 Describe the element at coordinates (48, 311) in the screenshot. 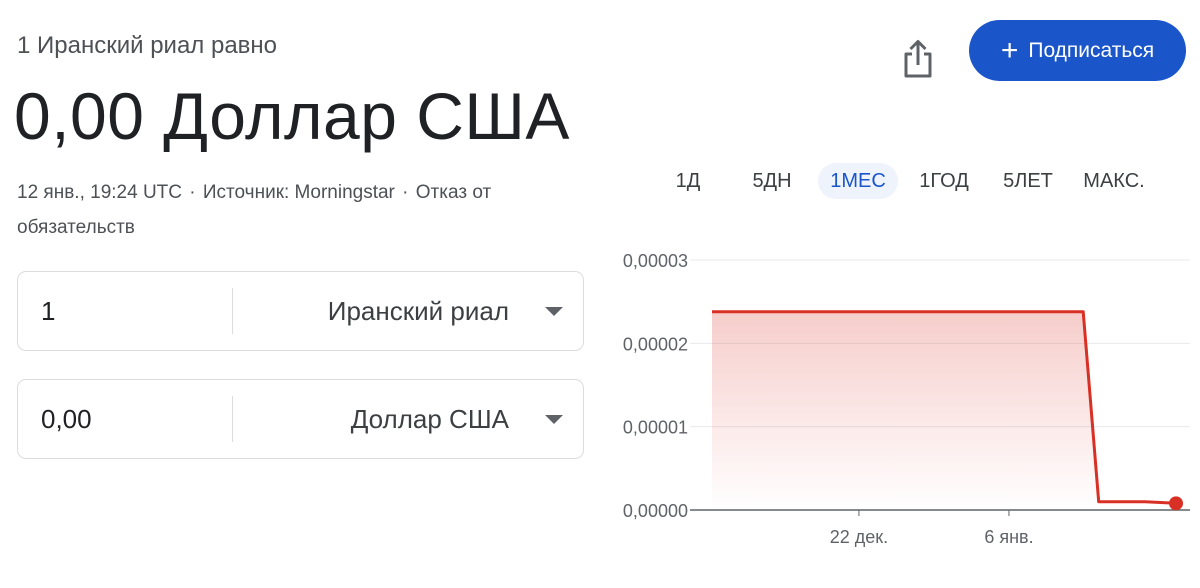

I see `from-amount-input: 1` at that location.